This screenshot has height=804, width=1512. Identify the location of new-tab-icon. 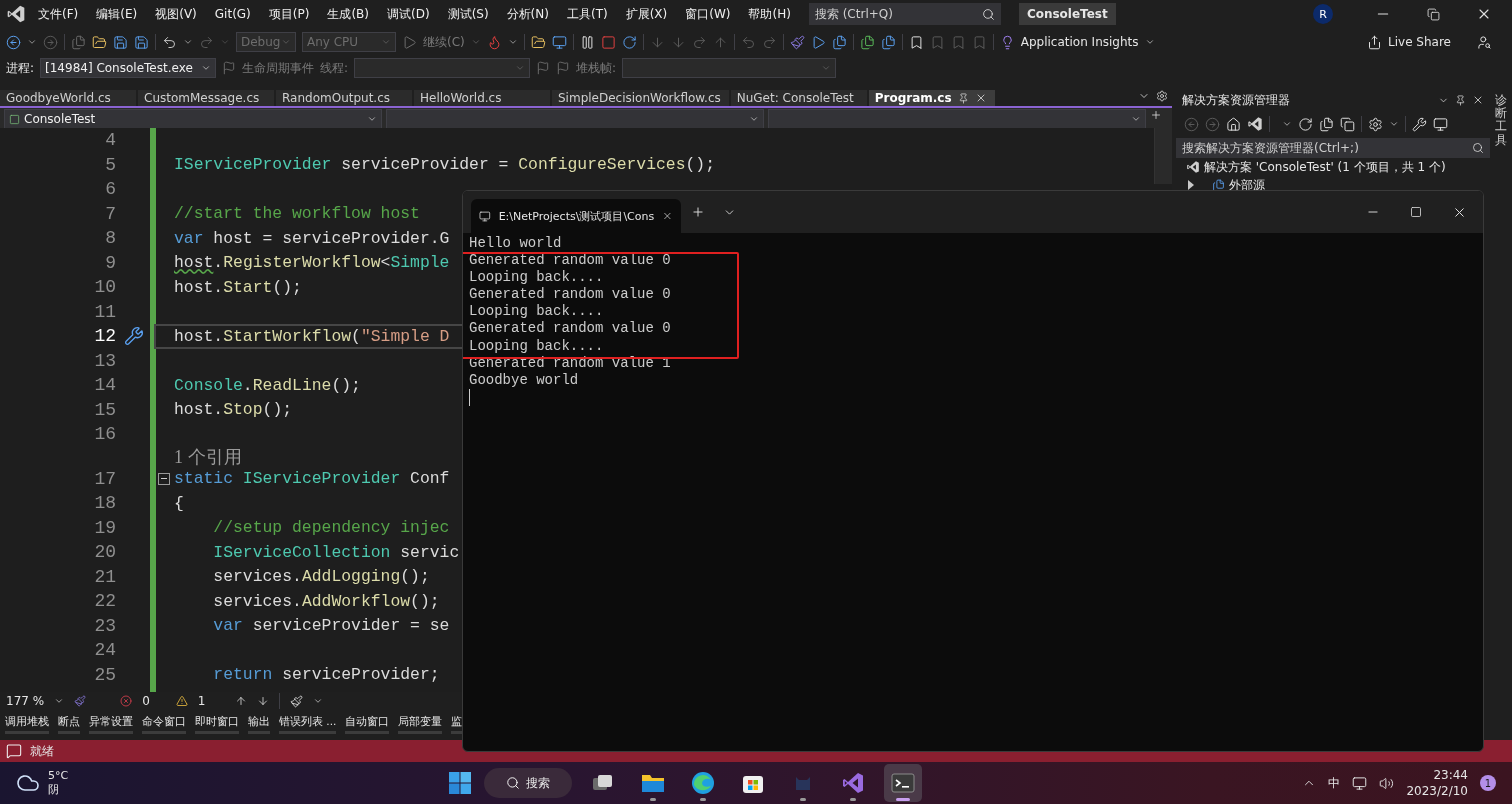
(698, 212).